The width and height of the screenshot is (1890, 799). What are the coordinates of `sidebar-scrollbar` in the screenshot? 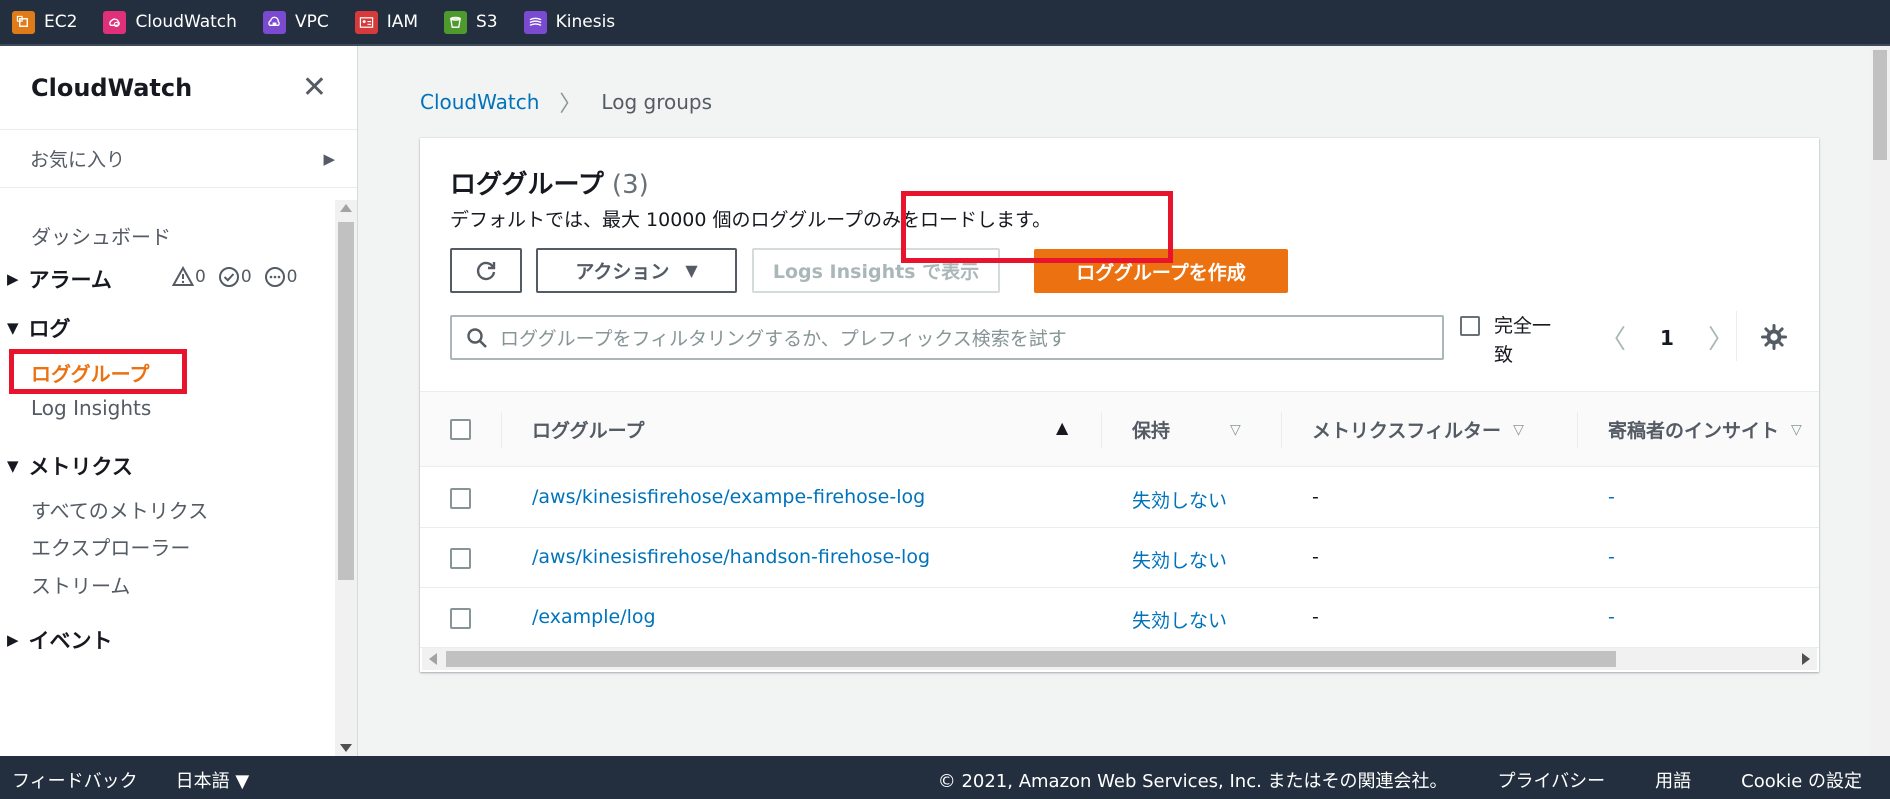 It's located at (346, 478).